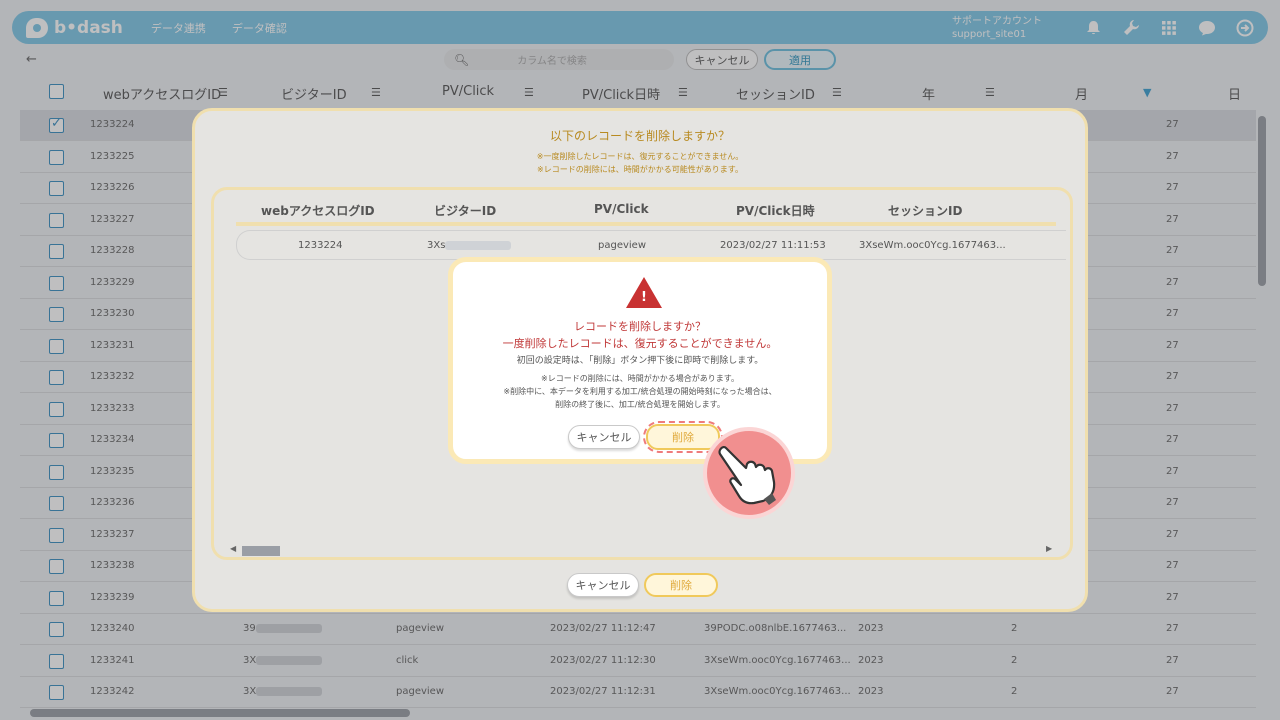 Image resolution: width=1280 pixels, height=720 pixels. Describe the element at coordinates (683, 437) in the screenshot. I see `confirm-delete-button: 削除` at that location.